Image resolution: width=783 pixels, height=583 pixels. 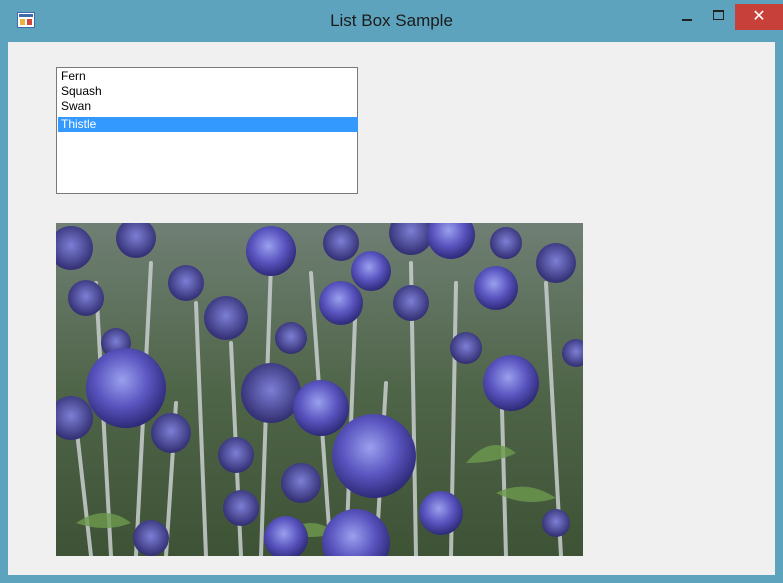 I want to click on list-item-thistle: Thistle, so click(x=208, y=124).